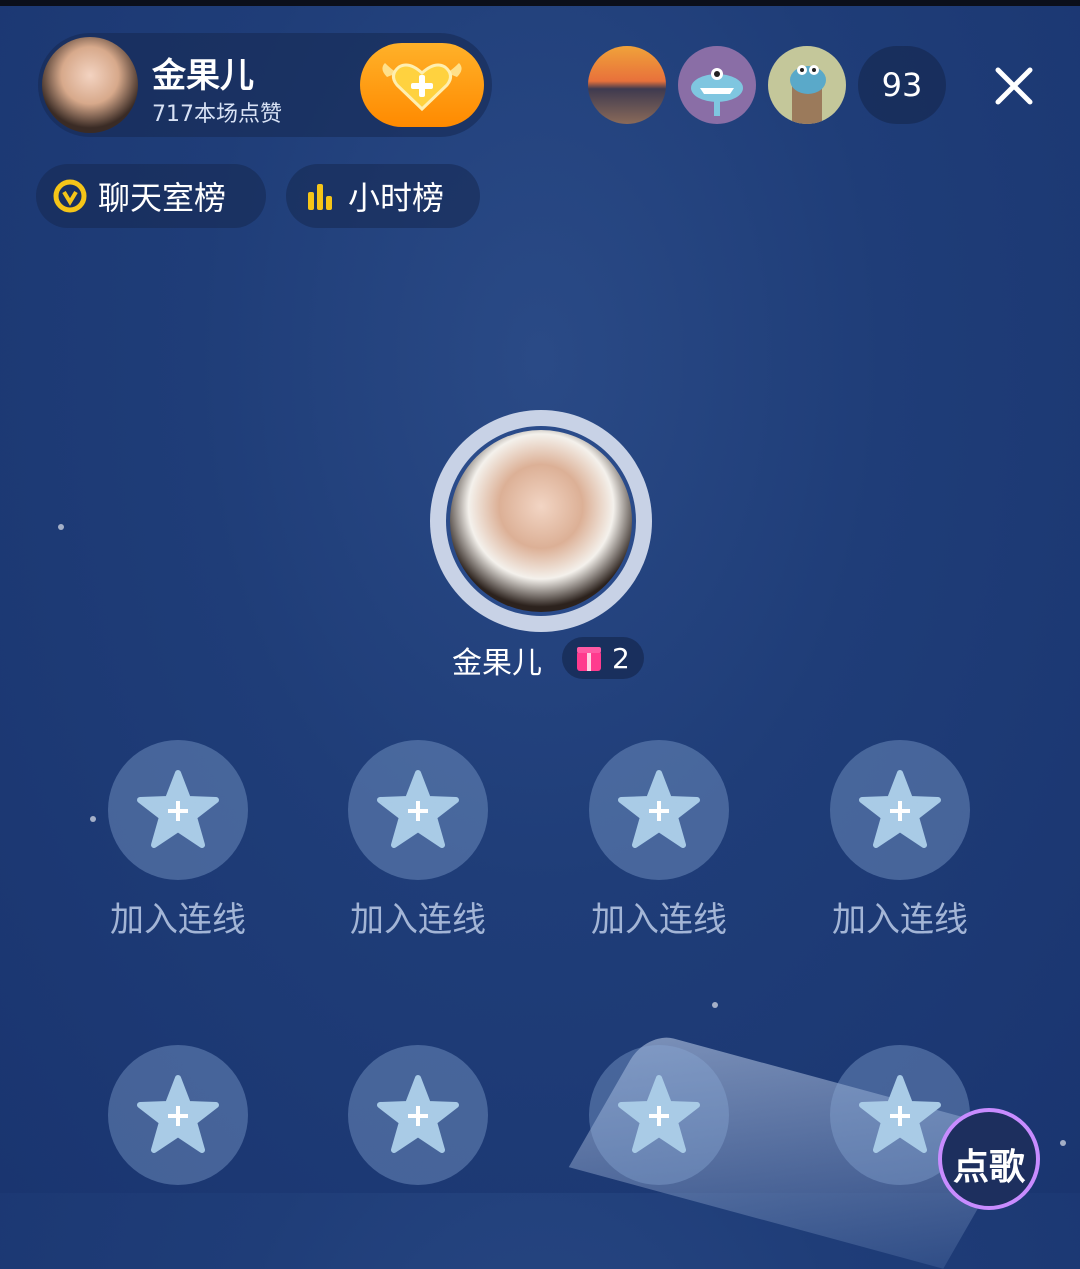 The image size is (1080, 1269). Describe the element at coordinates (589, 659) in the screenshot. I see `gift-icon` at that location.